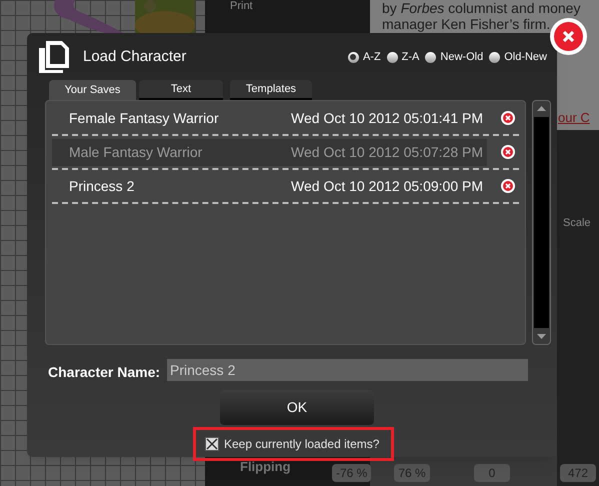 This screenshot has height=486, width=599. Describe the element at coordinates (212, 444) in the screenshot. I see `checkbox` at that location.